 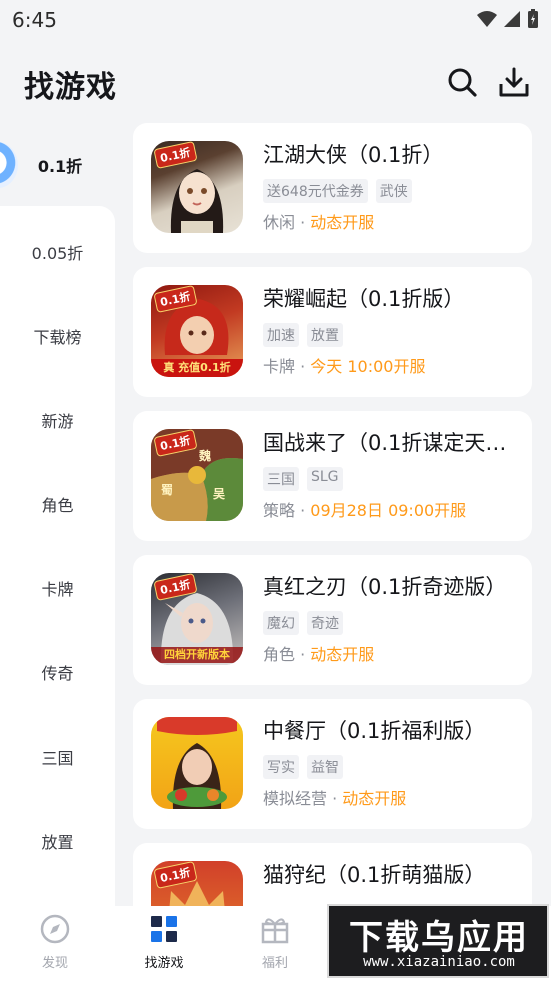 What do you see at coordinates (275, 82) in the screenshot?
I see `header: 找游戏` at bounding box center [275, 82].